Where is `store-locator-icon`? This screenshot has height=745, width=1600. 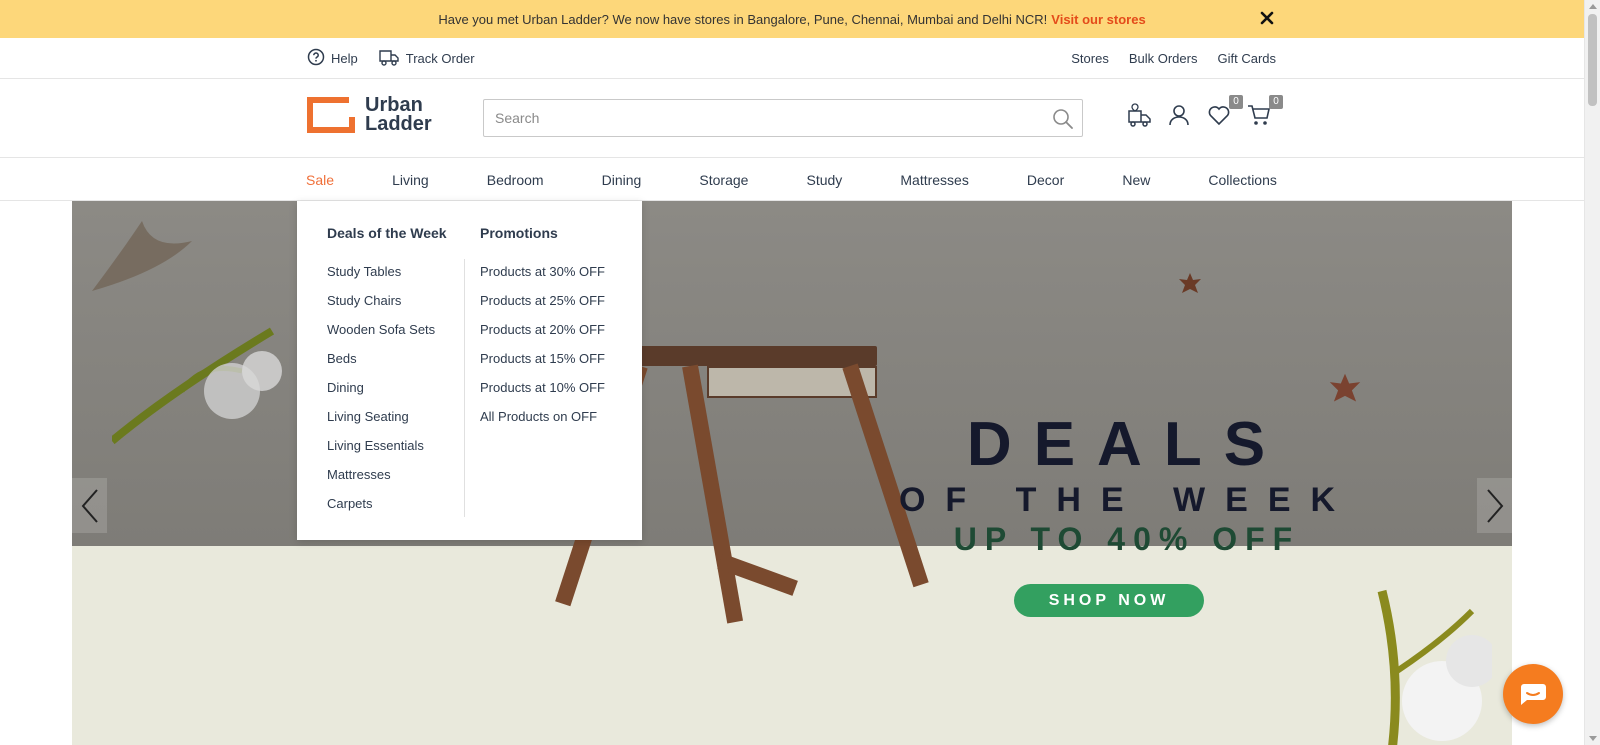 store-locator-icon is located at coordinates (1139, 115).